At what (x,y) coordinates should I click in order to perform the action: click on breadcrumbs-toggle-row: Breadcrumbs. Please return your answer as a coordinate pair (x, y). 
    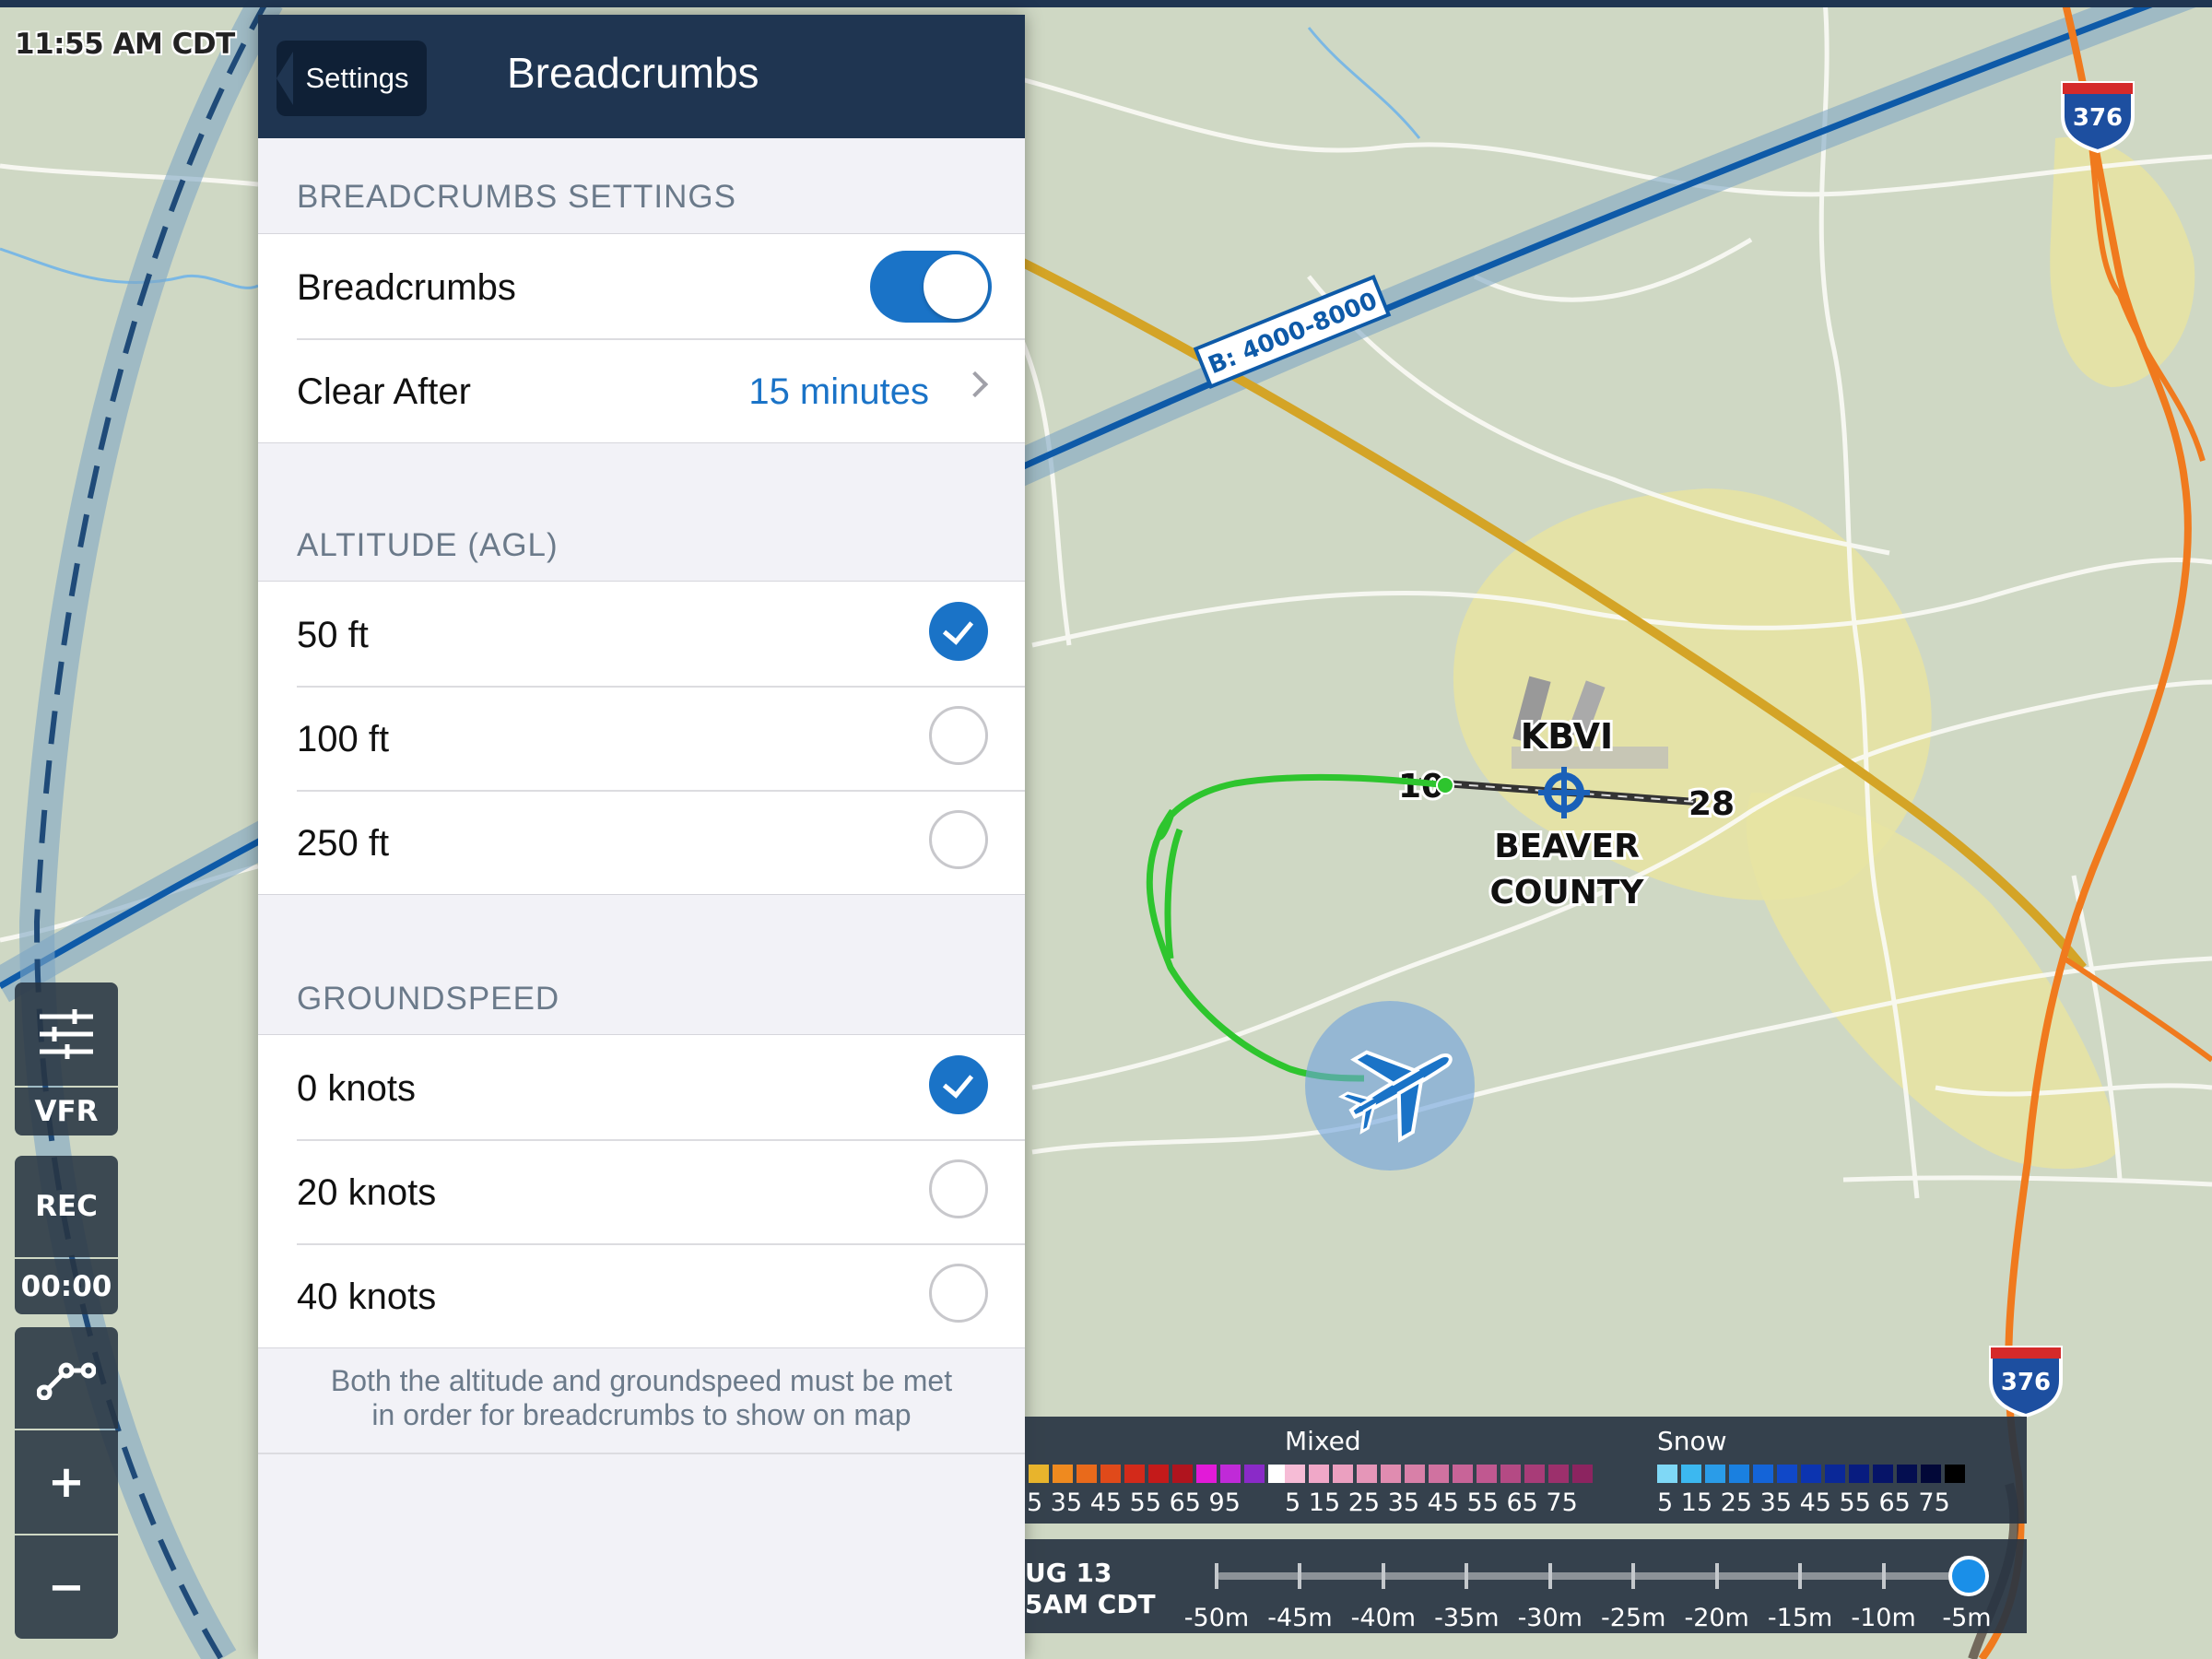
    Looking at the image, I should click on (641, 286).